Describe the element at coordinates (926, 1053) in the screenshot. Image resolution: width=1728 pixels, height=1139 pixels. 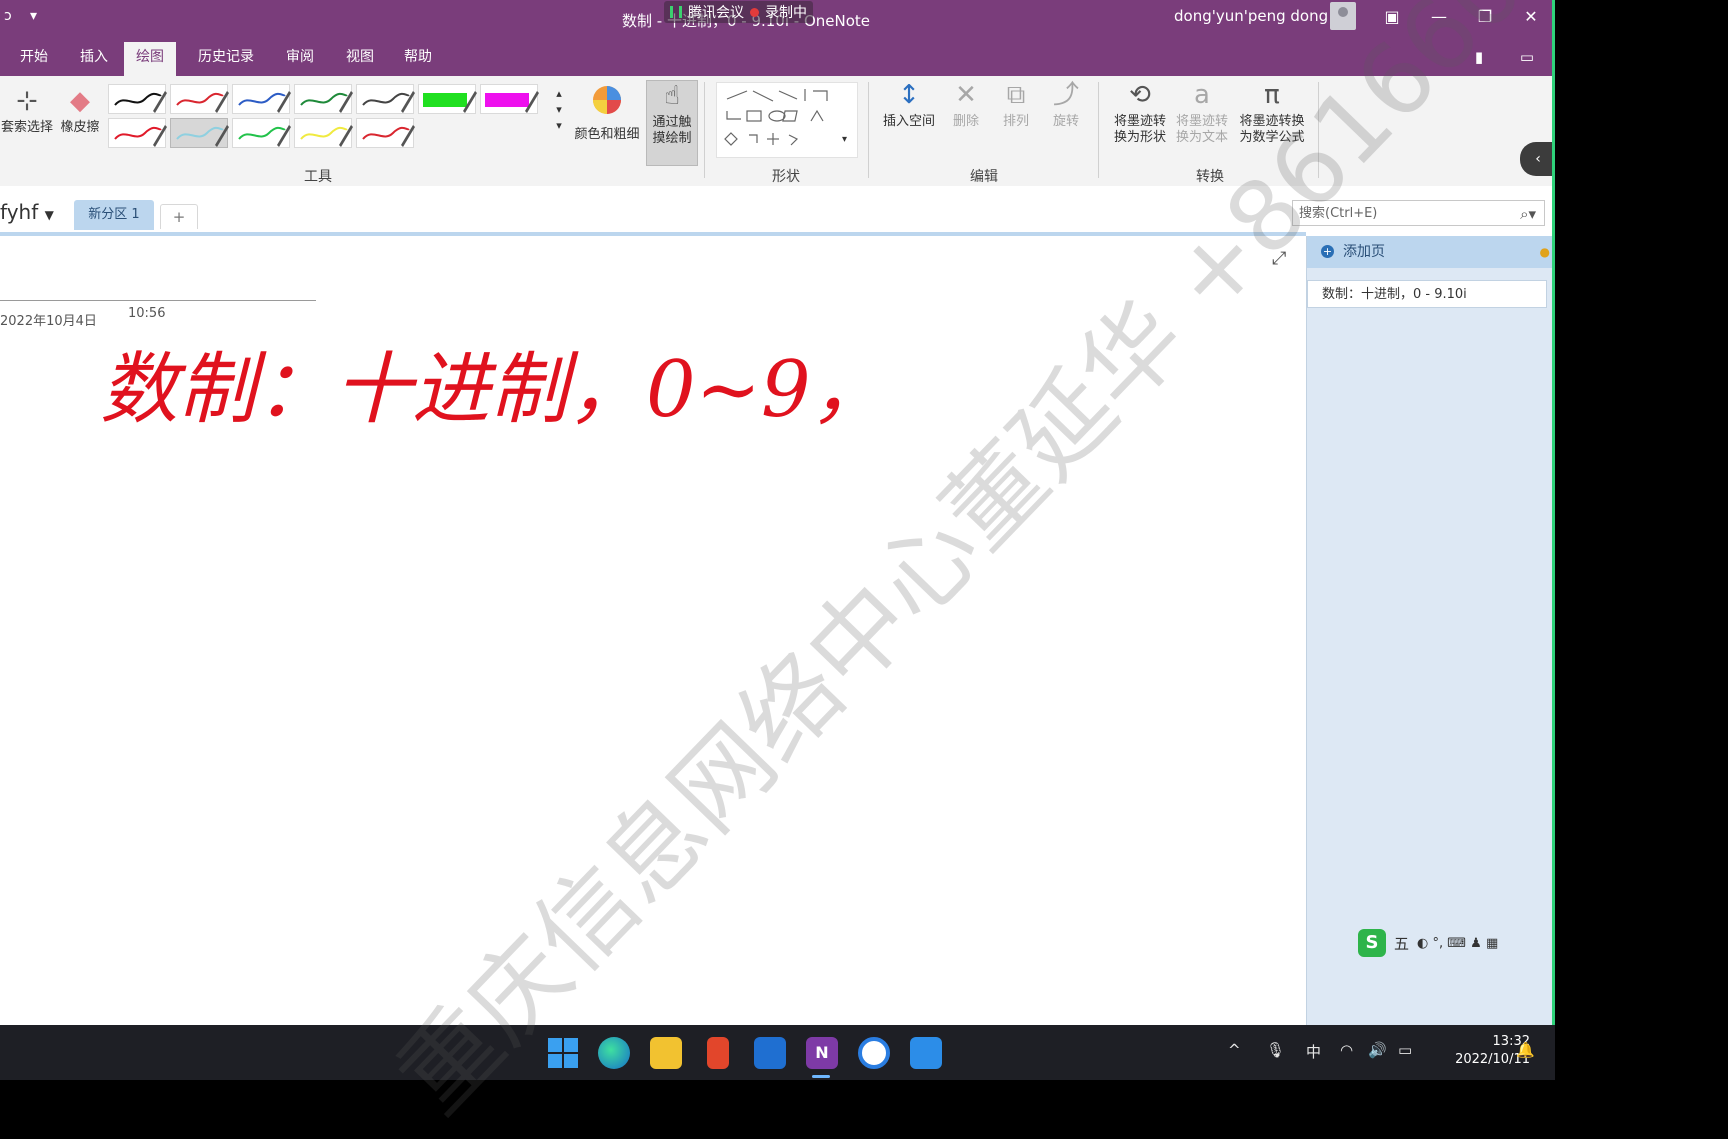
I see `chat-app-icon` at that location.